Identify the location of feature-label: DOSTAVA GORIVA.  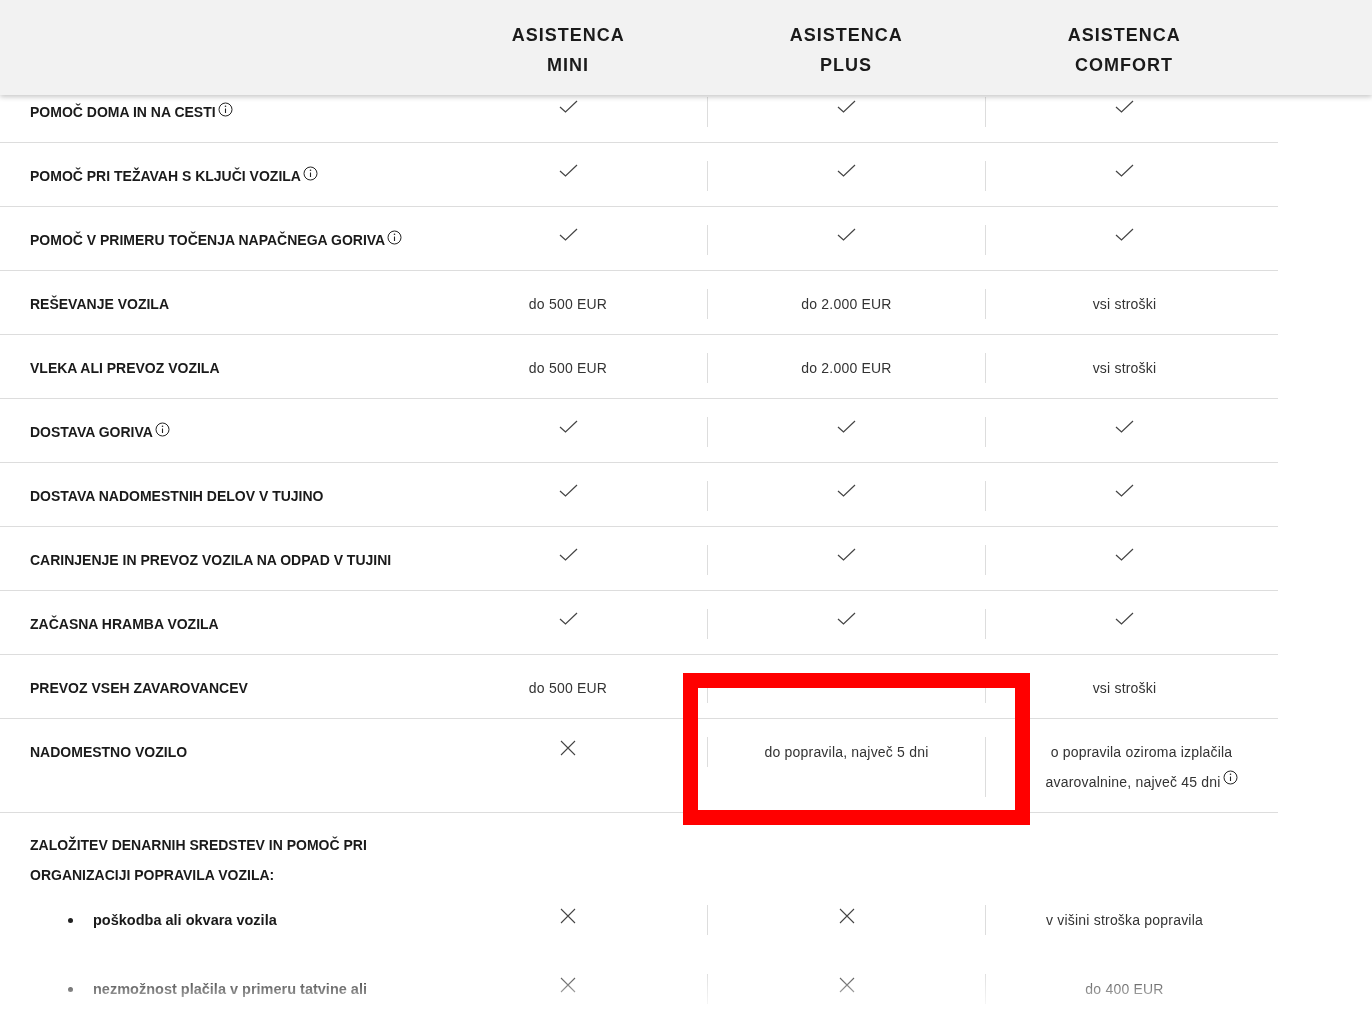
(91, 432).